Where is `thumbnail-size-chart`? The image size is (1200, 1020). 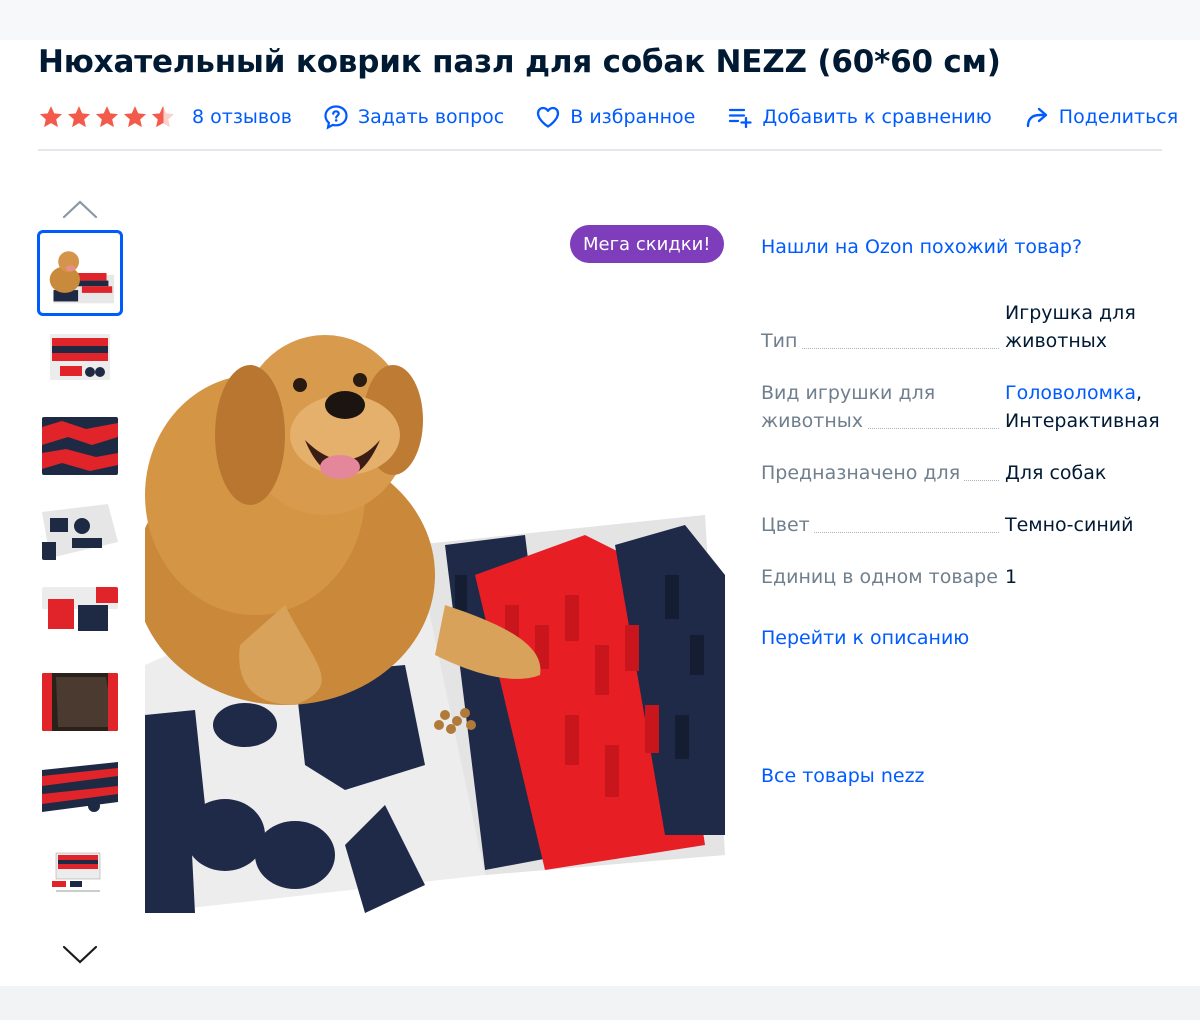 thumbnail-size-chart is located at coordinates (80, 872).